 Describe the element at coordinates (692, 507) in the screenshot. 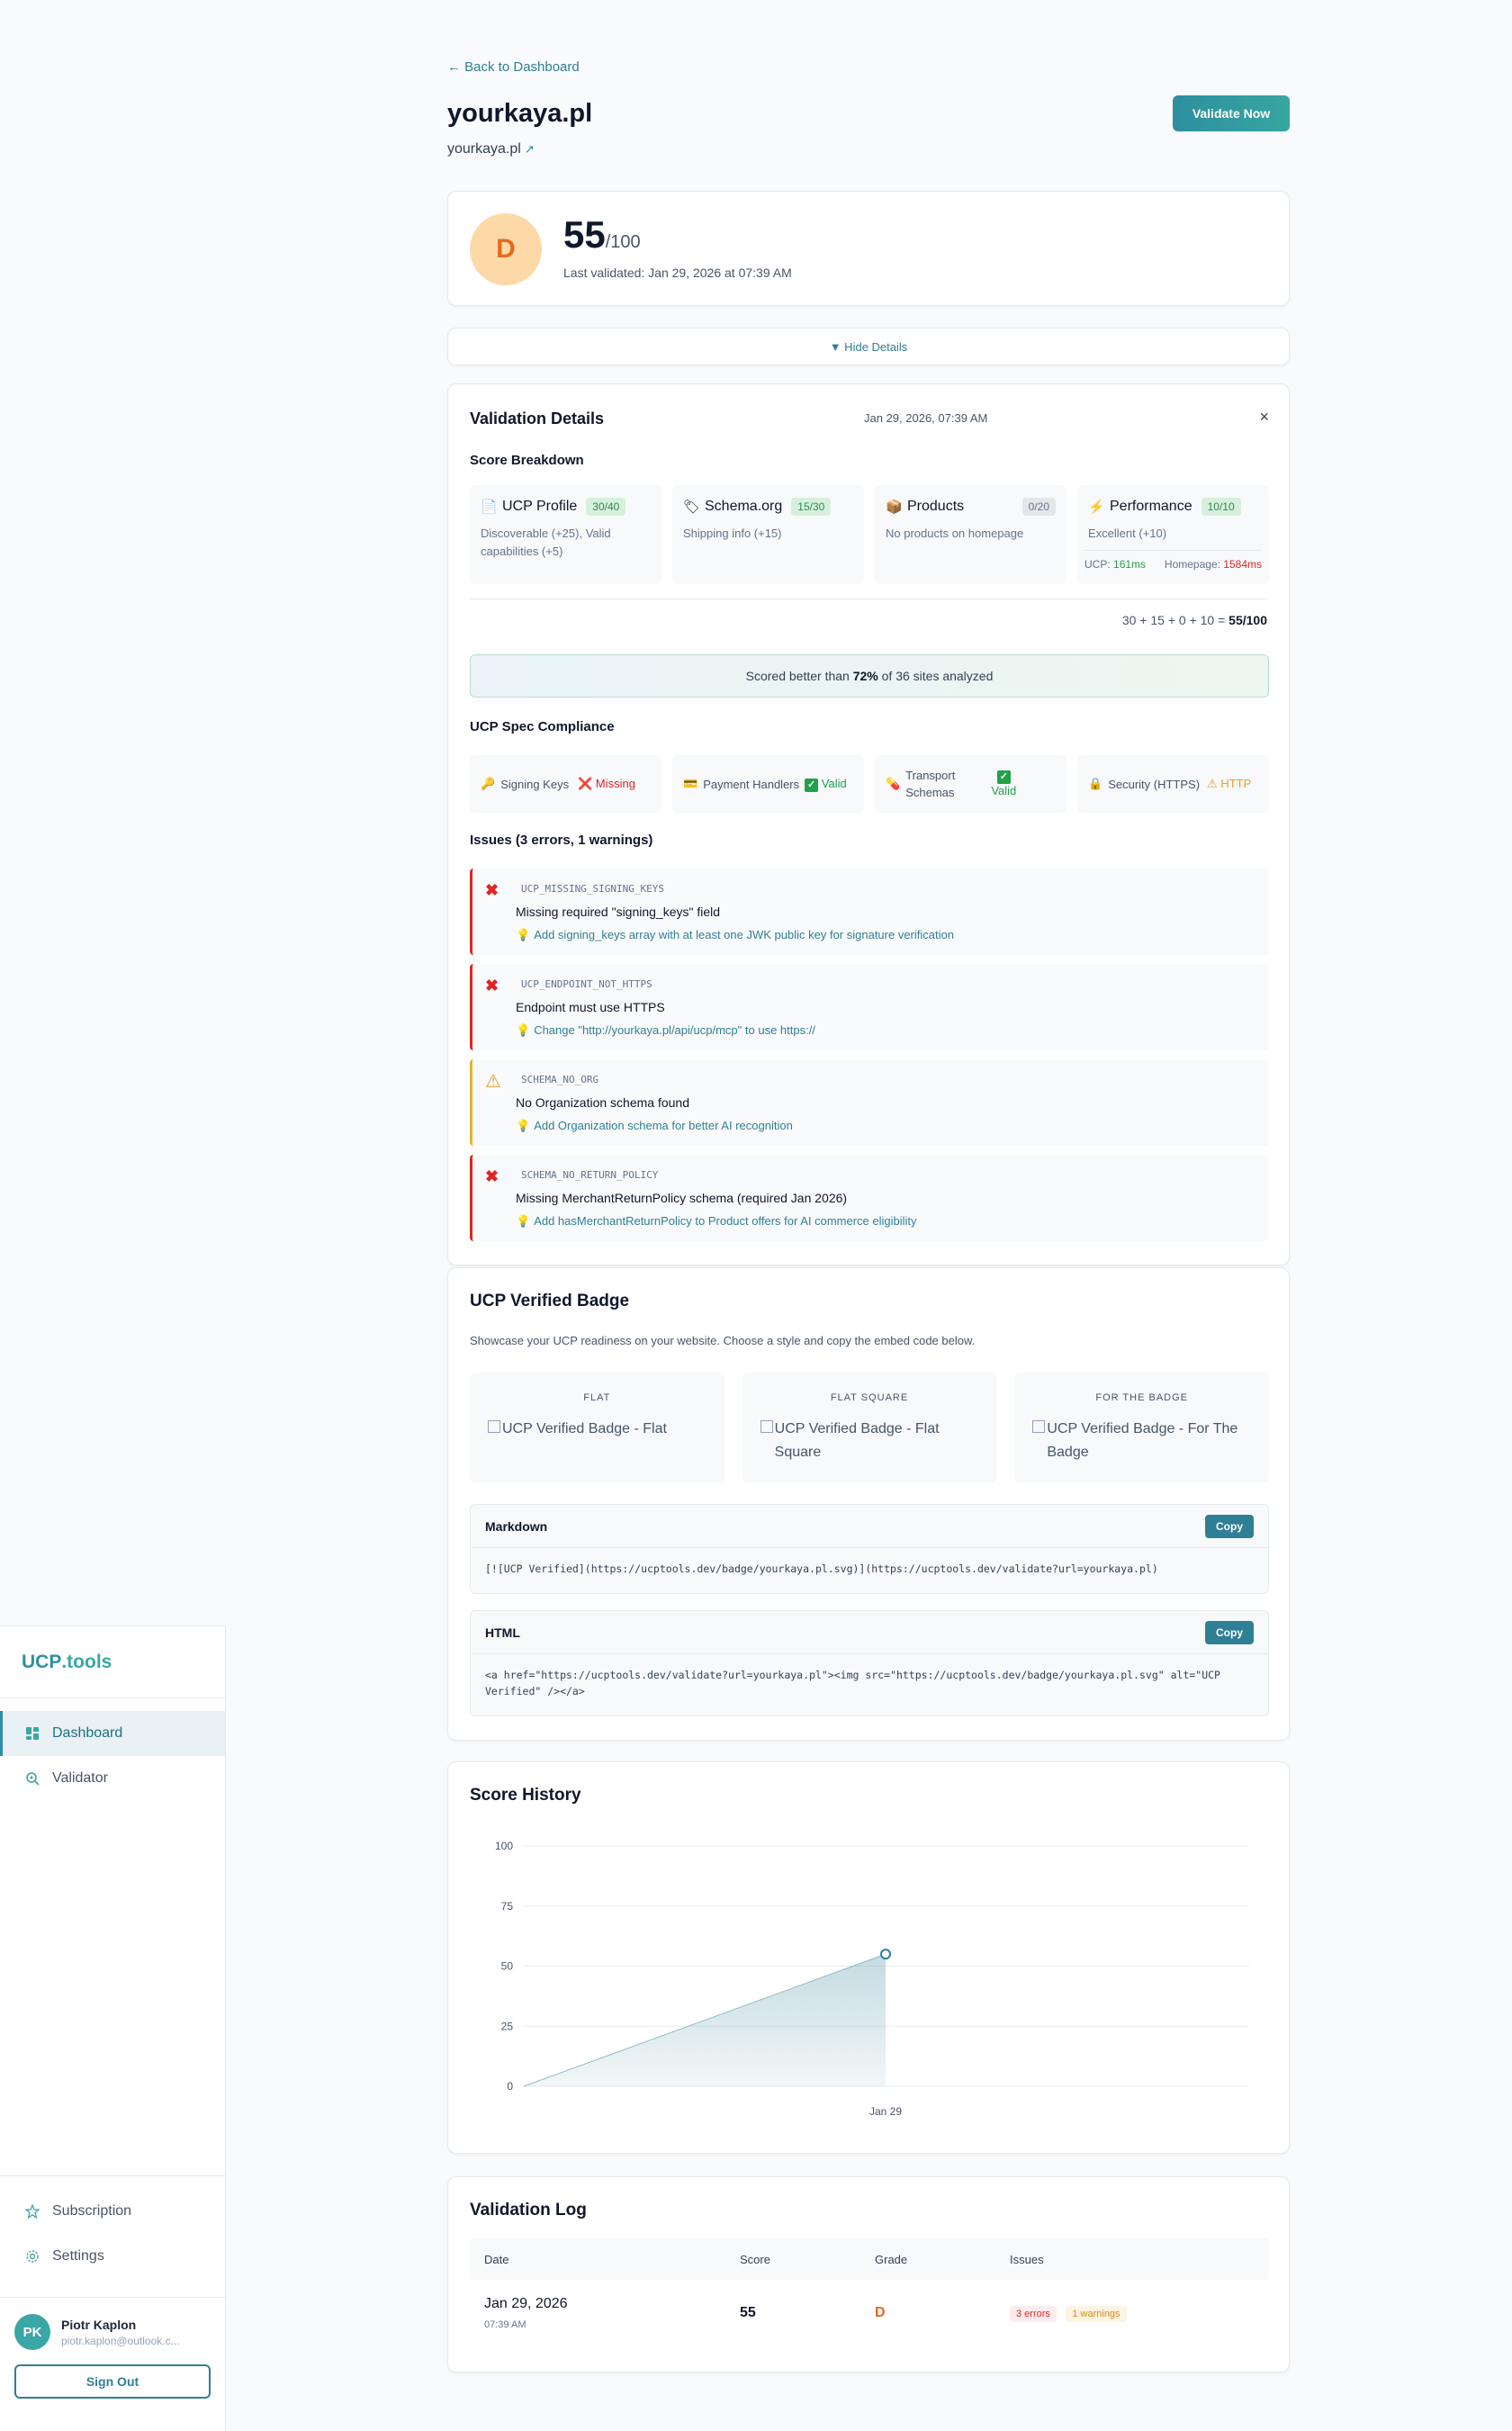

I see `tag-icon: 🏷` at that location.